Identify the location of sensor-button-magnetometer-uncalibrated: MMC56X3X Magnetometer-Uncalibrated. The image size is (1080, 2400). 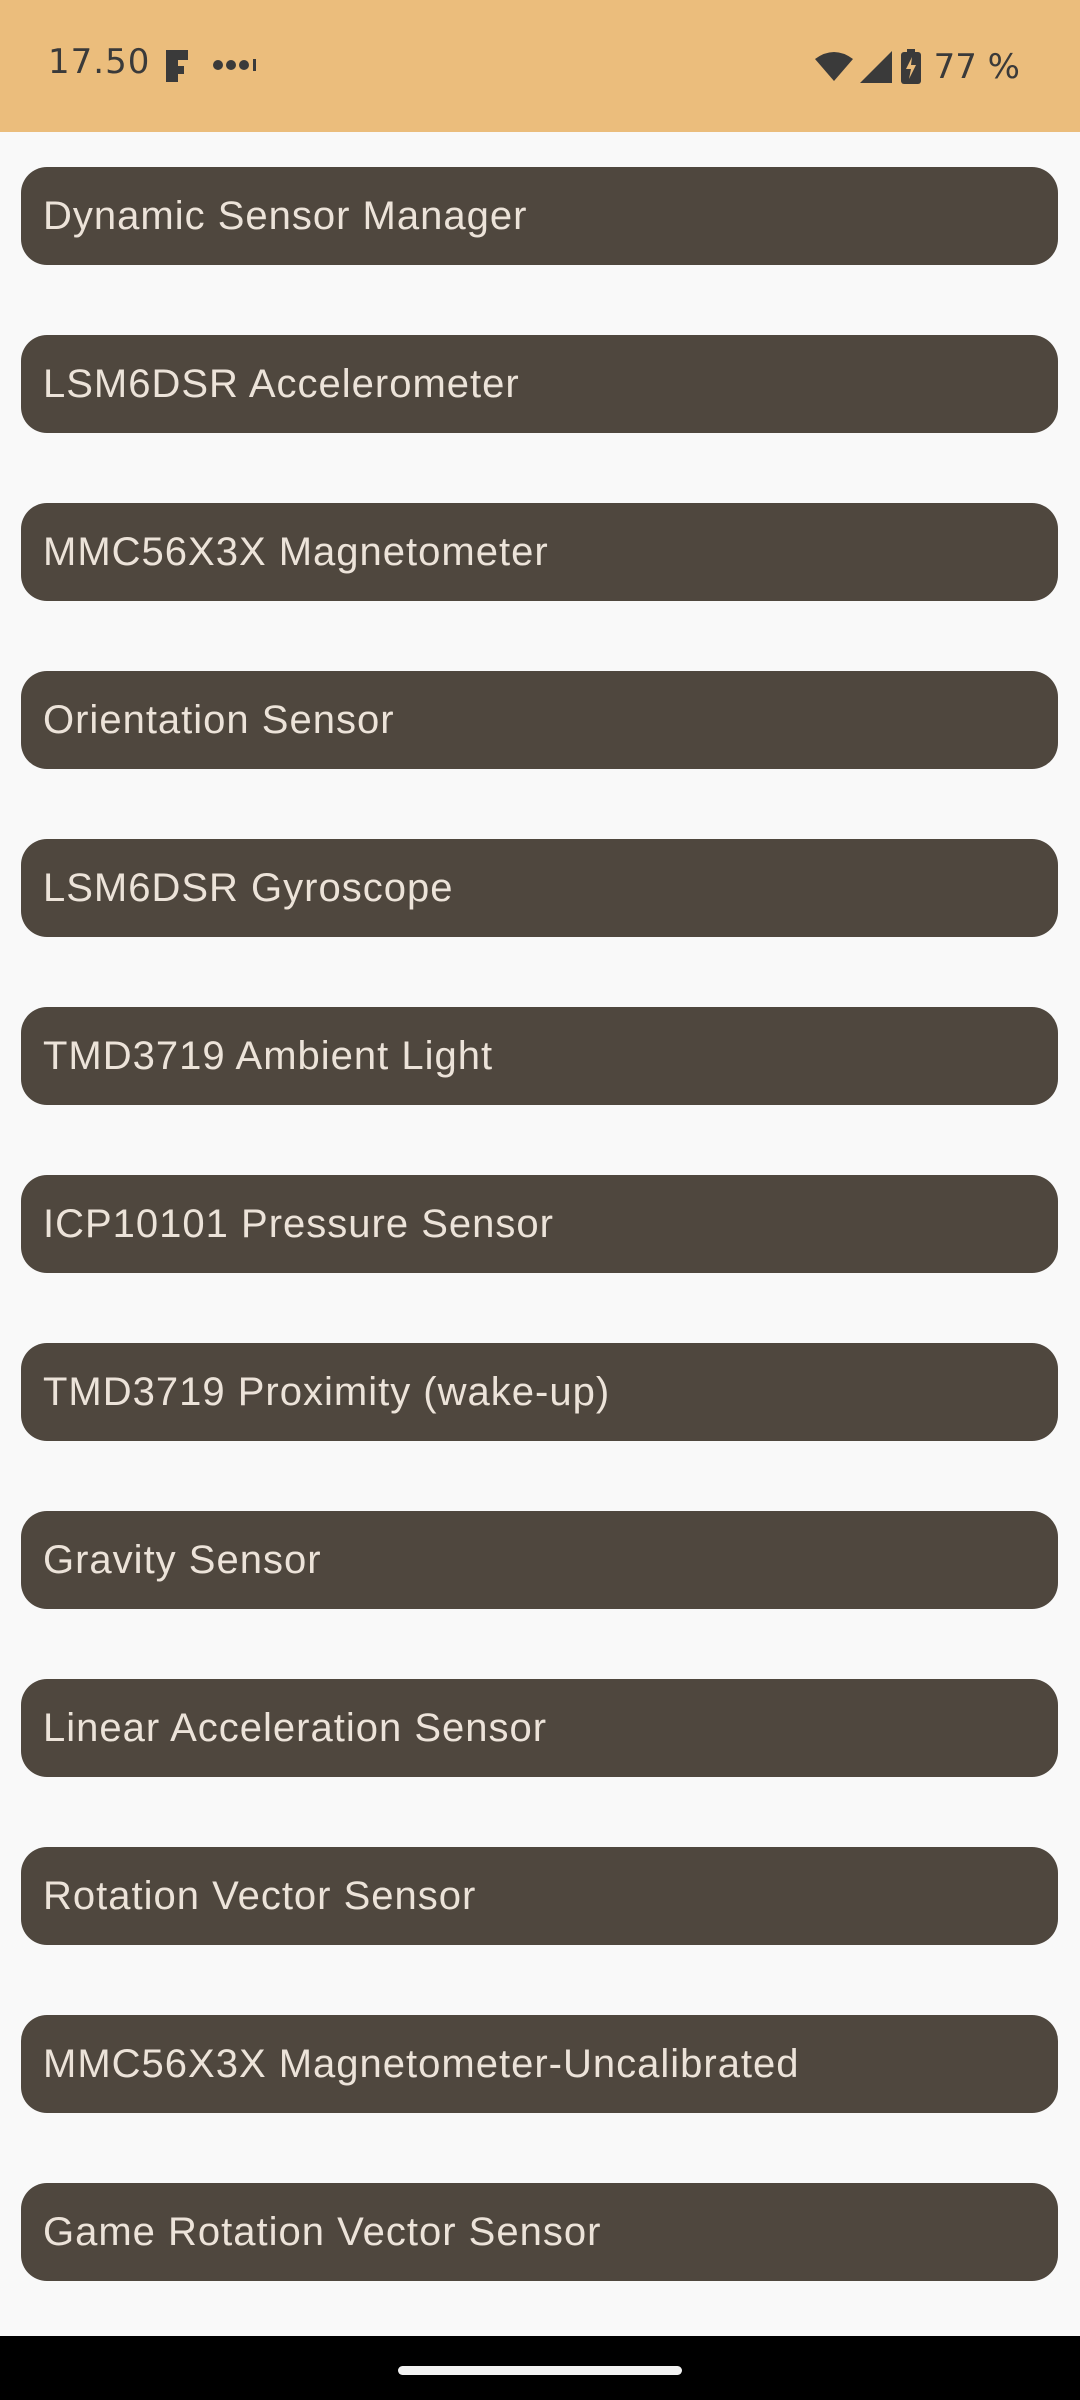
(539, 2064).